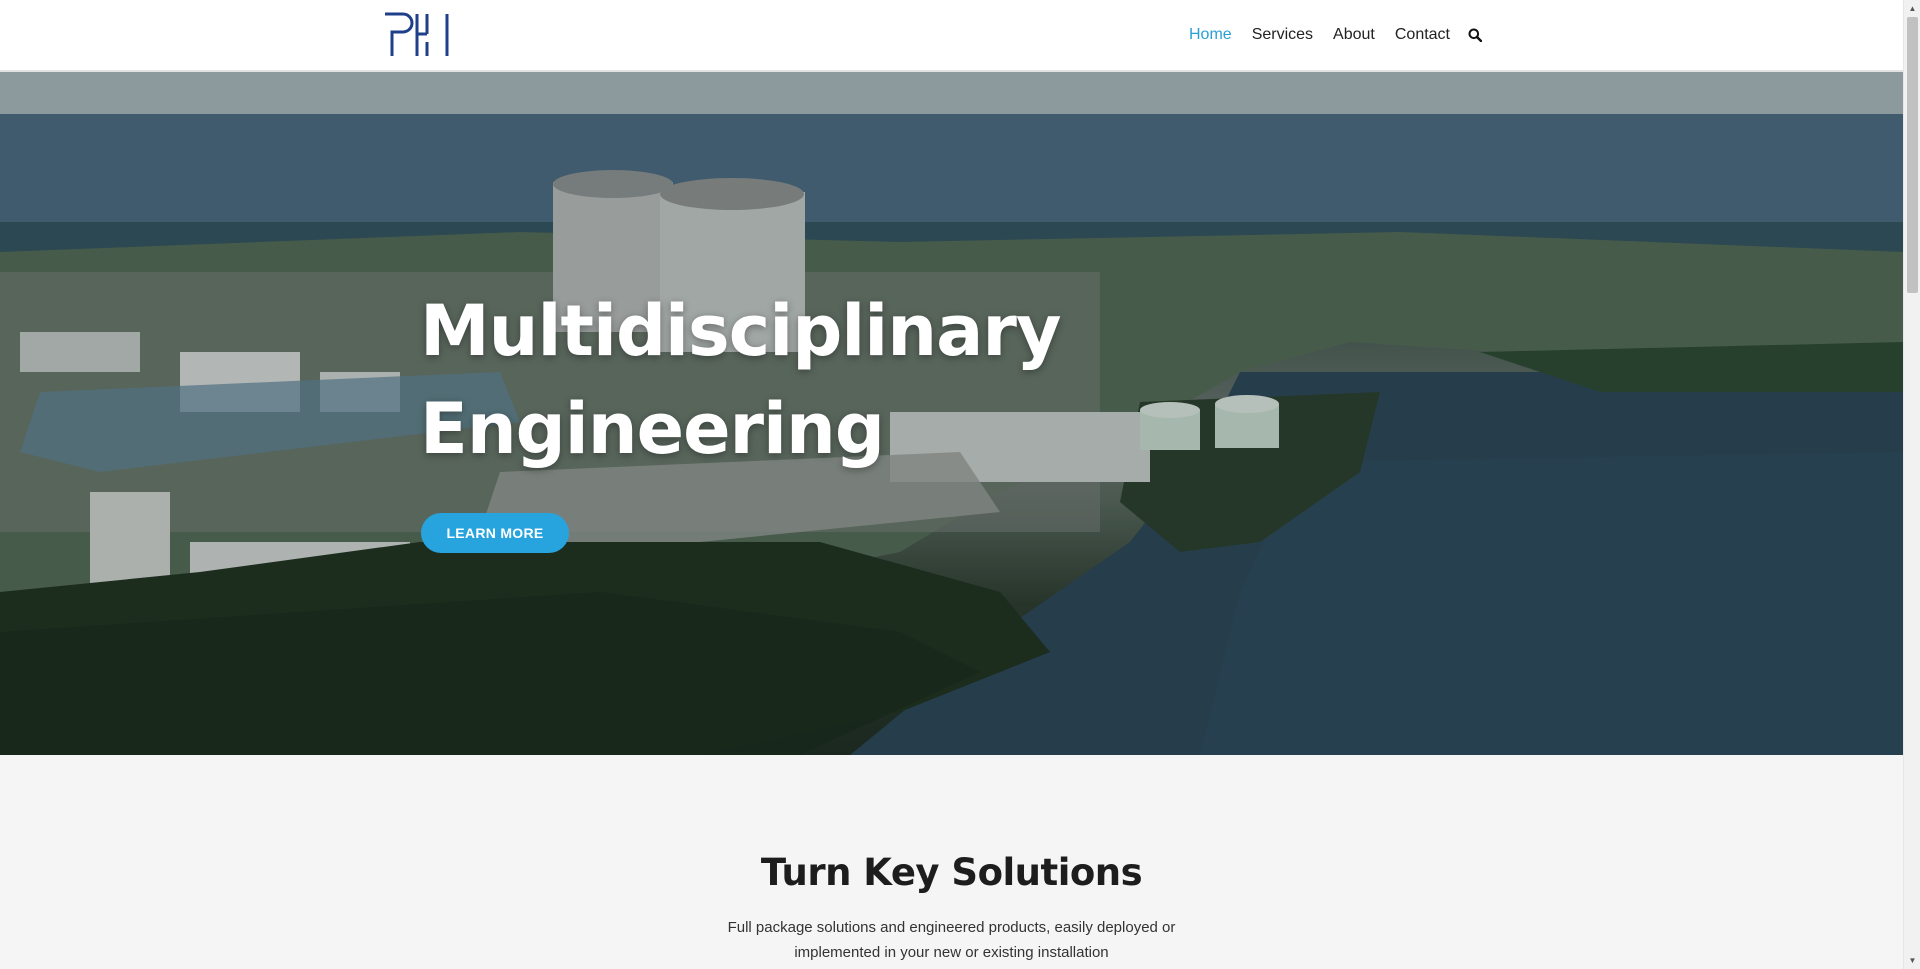  Describe the element at coordinates (652, 429) in the screenshot. I see `hero-title-line-2: Engineering` at that location.